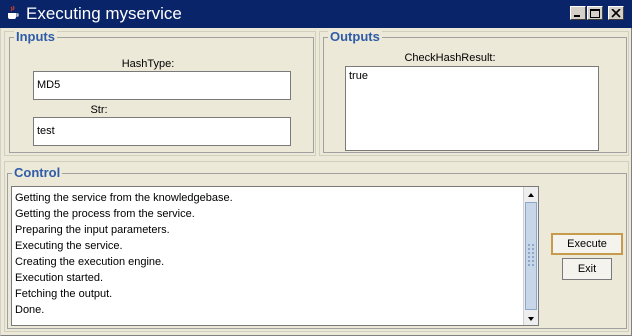 Image resolution: width=632 pixels, height=336 pixels. What do you see at coordinates (90, 262) in the screenshot?
I see `log-line: Creating the execution engine.` at bounding box center [90, 262].